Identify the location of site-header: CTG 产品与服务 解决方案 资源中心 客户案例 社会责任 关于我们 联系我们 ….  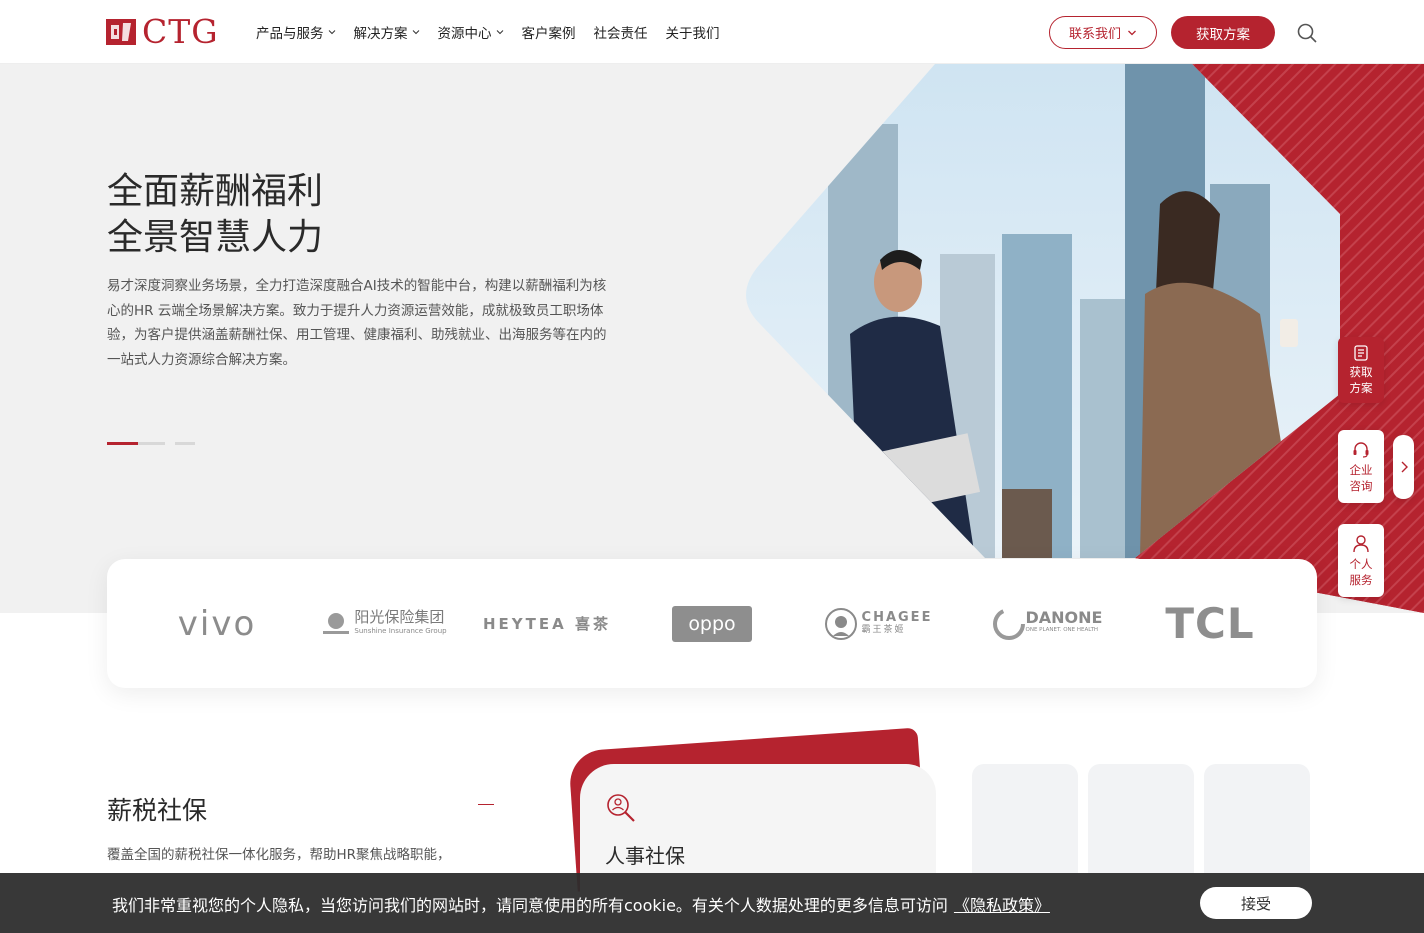
(712, 32).